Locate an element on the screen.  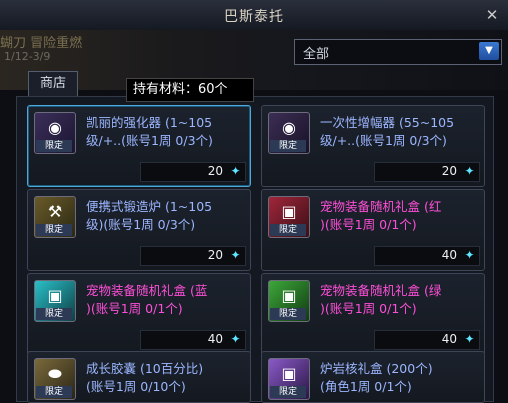
capsule-icon: ⬬ 限定 is located at coordinates (55, 379).